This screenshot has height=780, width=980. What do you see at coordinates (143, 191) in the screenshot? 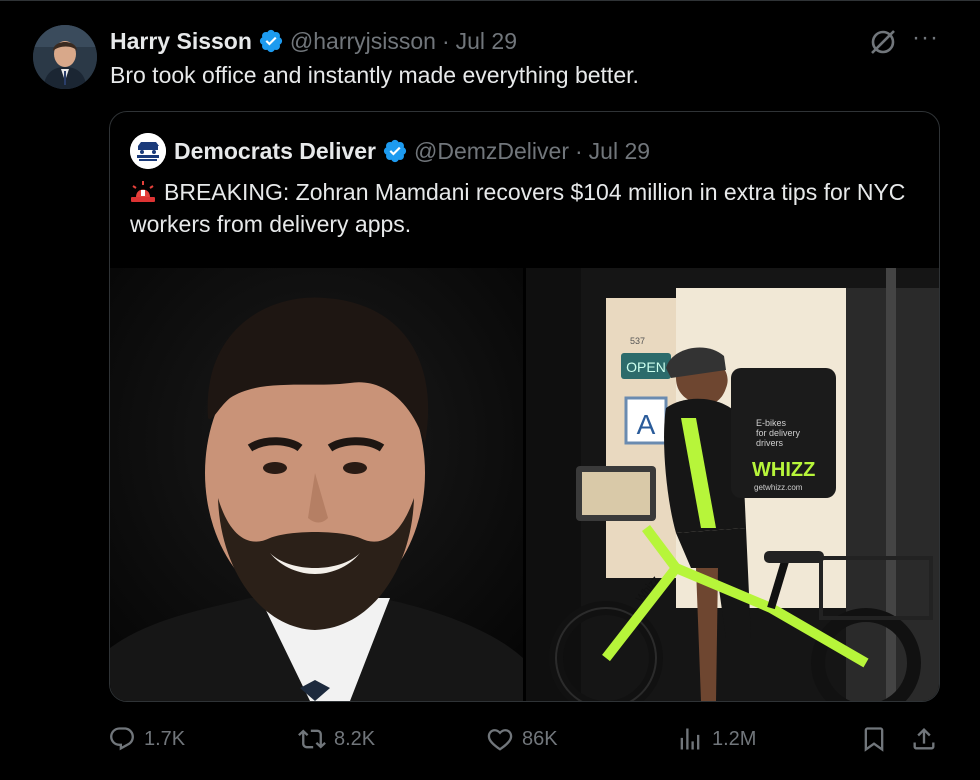
I see `siren-emoji-icon` at bounding box center [143, 191].